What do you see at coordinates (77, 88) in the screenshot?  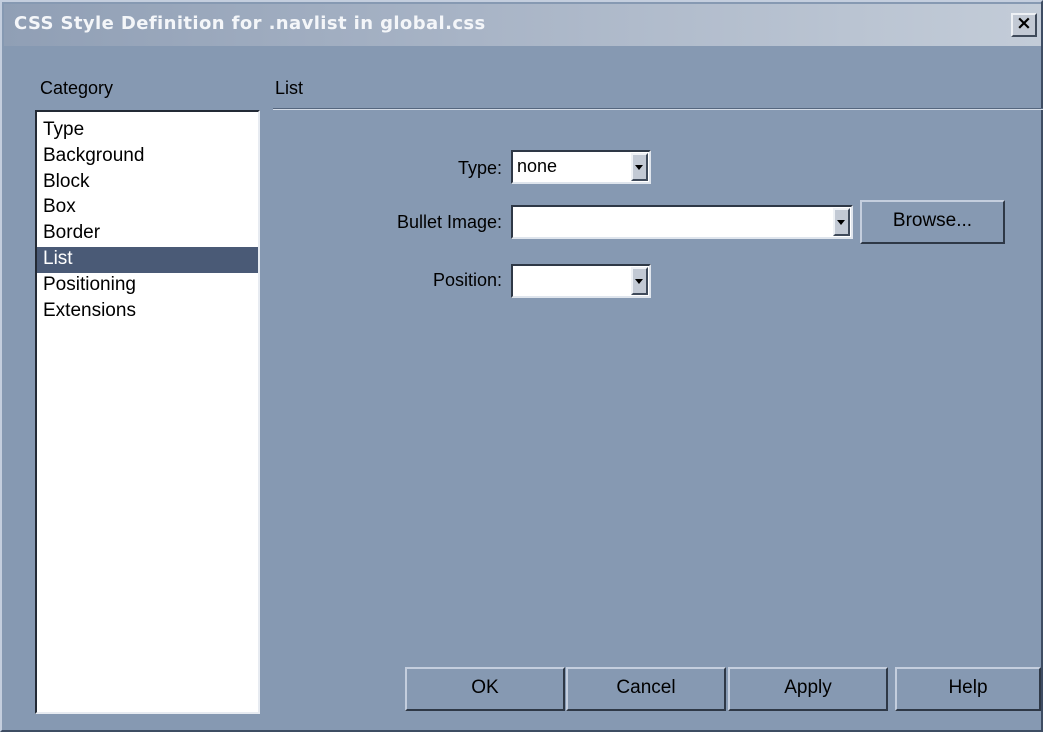 I see `category-label: Category` at bounding box center [77, 88].